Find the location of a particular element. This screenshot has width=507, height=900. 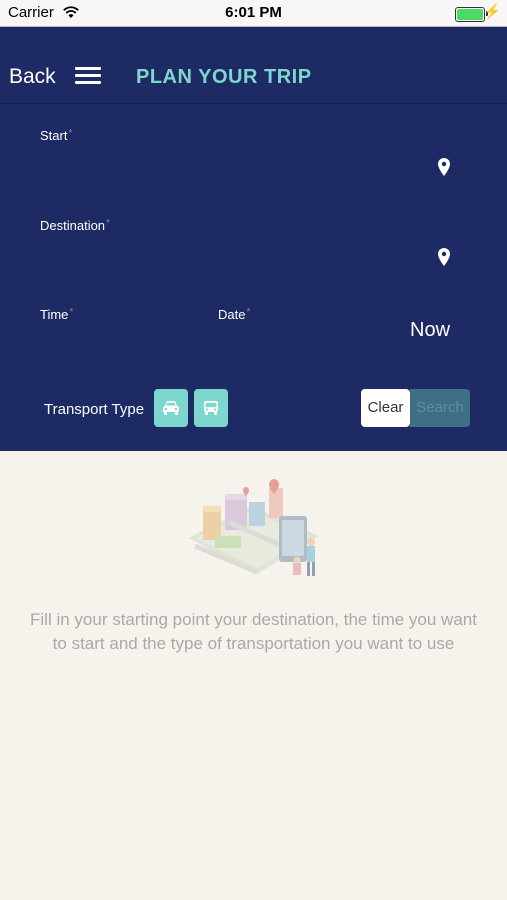

time-input is located at coordinates (122, 346).